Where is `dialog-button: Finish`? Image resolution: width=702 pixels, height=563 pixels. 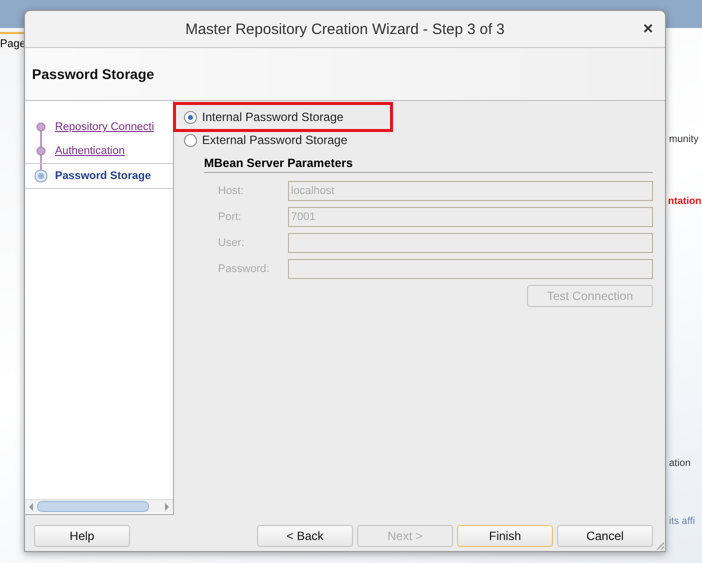
dialog-button: Finish is located at coordinates (505, 536).